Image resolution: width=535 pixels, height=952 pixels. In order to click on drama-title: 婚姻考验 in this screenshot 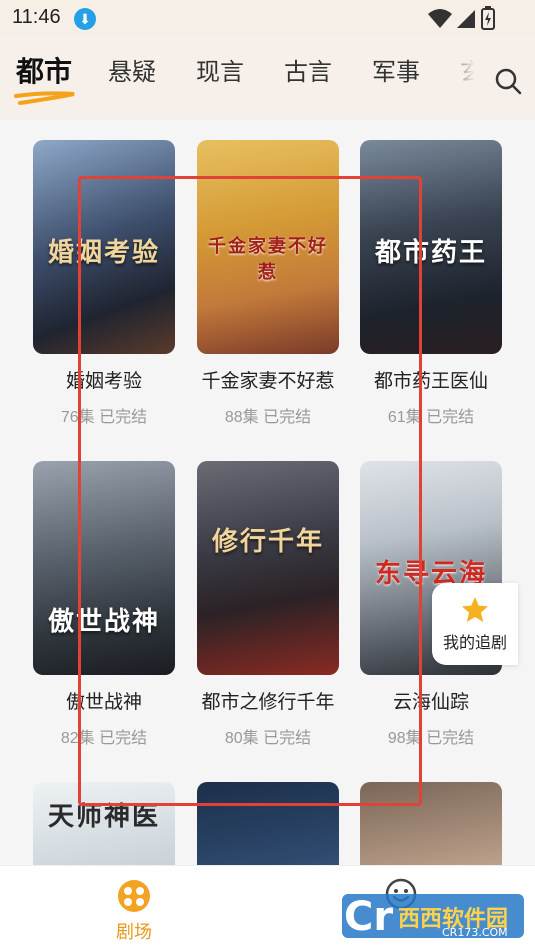, I will do `click(103, 381)`.